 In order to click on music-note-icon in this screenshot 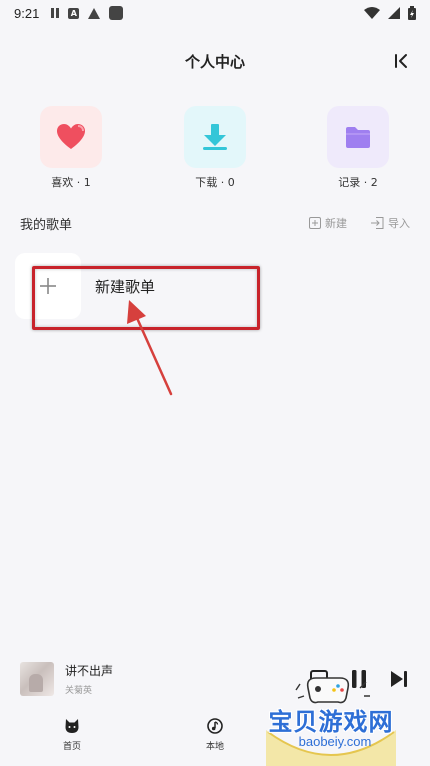, I will do `click(215, 726)`.